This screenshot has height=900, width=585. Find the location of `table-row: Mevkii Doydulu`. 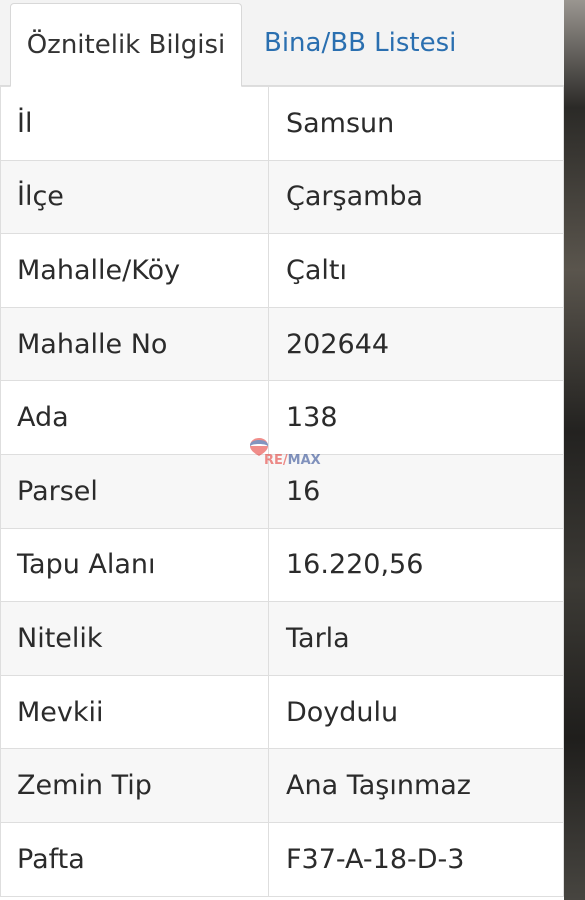

table-row: Mevkii Doydulu is located at coordinates (282, 712).